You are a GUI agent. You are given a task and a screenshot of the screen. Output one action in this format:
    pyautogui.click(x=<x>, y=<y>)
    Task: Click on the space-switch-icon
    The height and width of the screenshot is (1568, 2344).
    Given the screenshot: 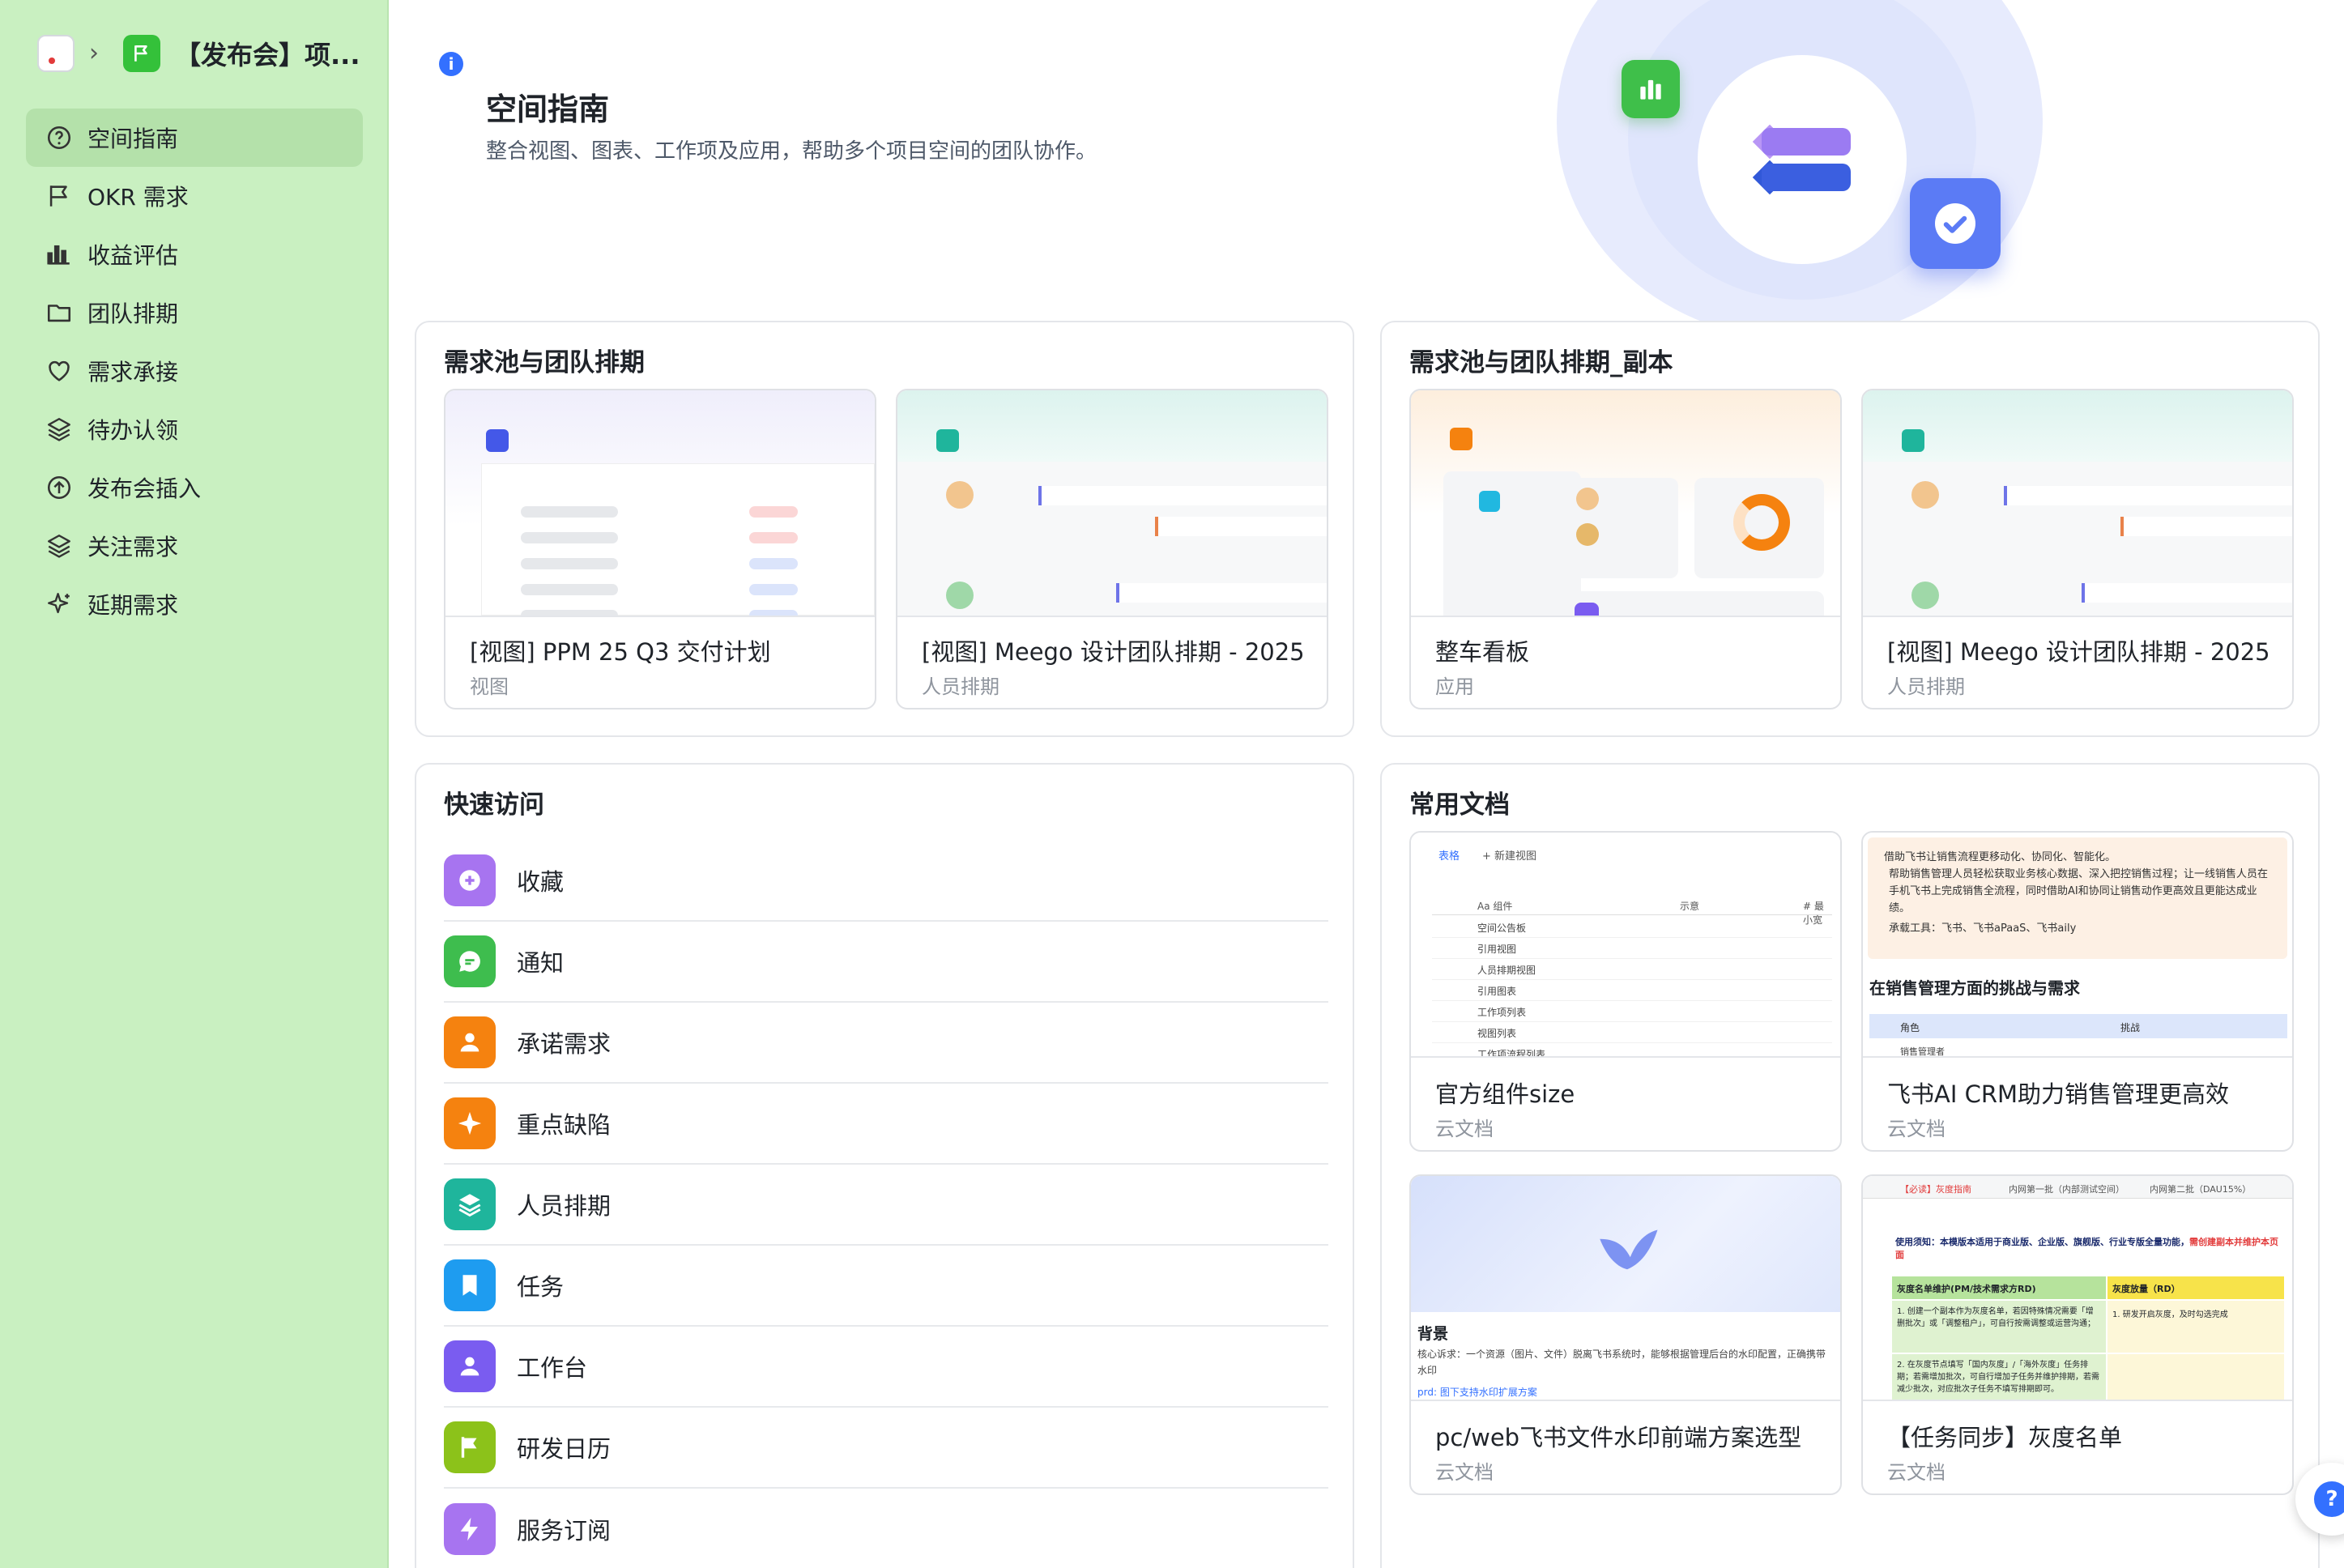 What is the action you would take?
    pyautogui.click(x=56, y=53)
    